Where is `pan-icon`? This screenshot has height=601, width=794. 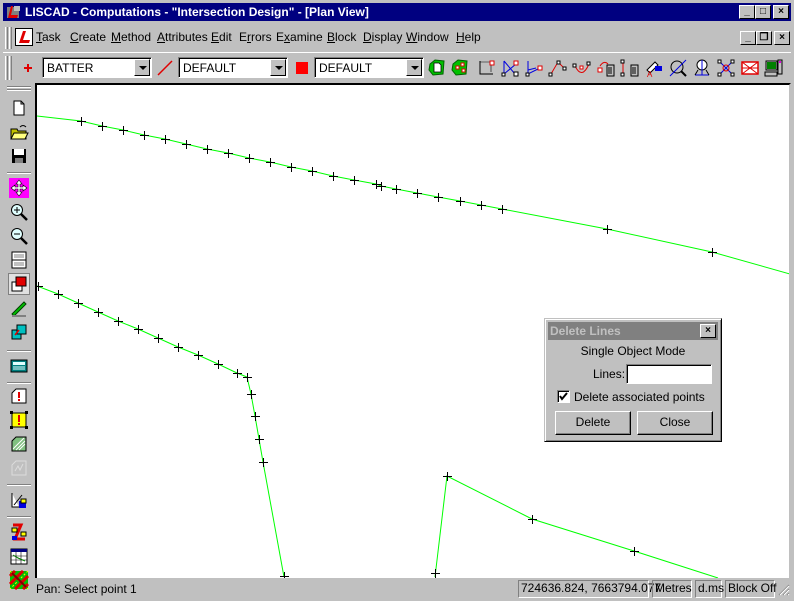 pan-icon is located at coordinates (19, 188).